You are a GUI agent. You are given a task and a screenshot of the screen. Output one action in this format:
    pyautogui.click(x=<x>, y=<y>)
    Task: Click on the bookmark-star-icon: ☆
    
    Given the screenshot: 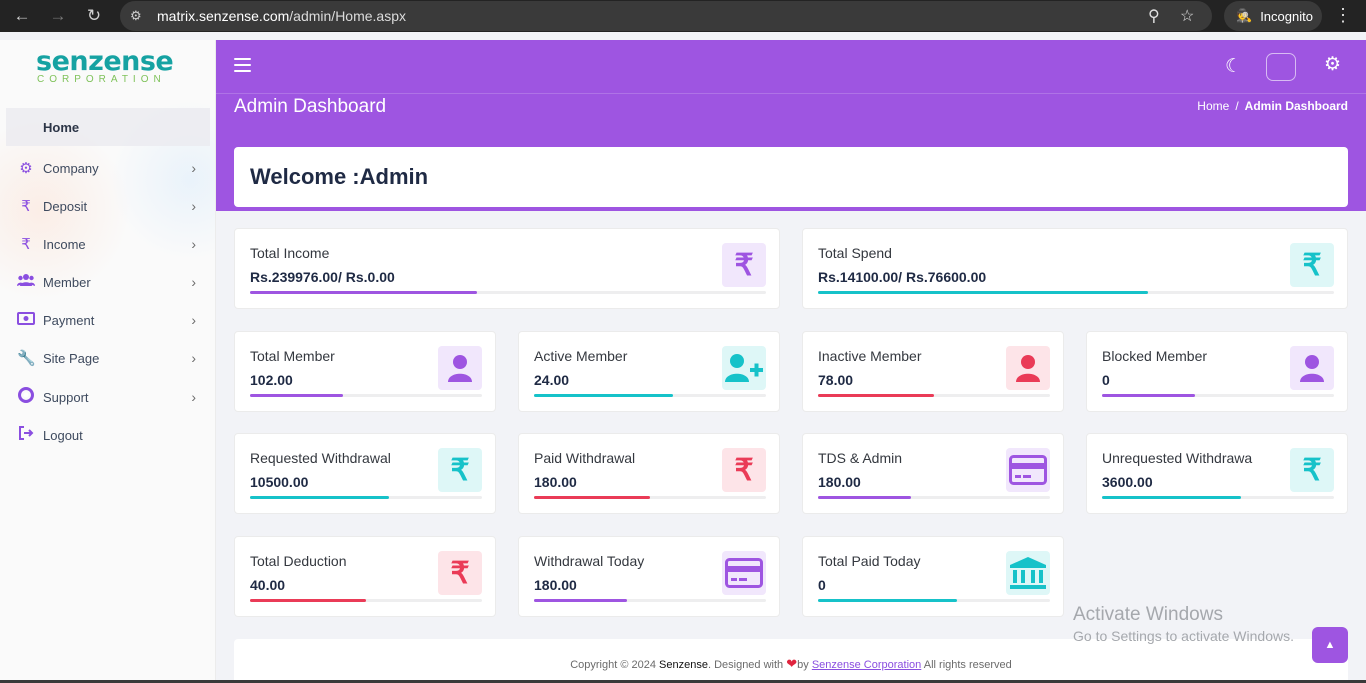 What is the action you would take?
    pyautogui.click(x=1187, y=16)
    